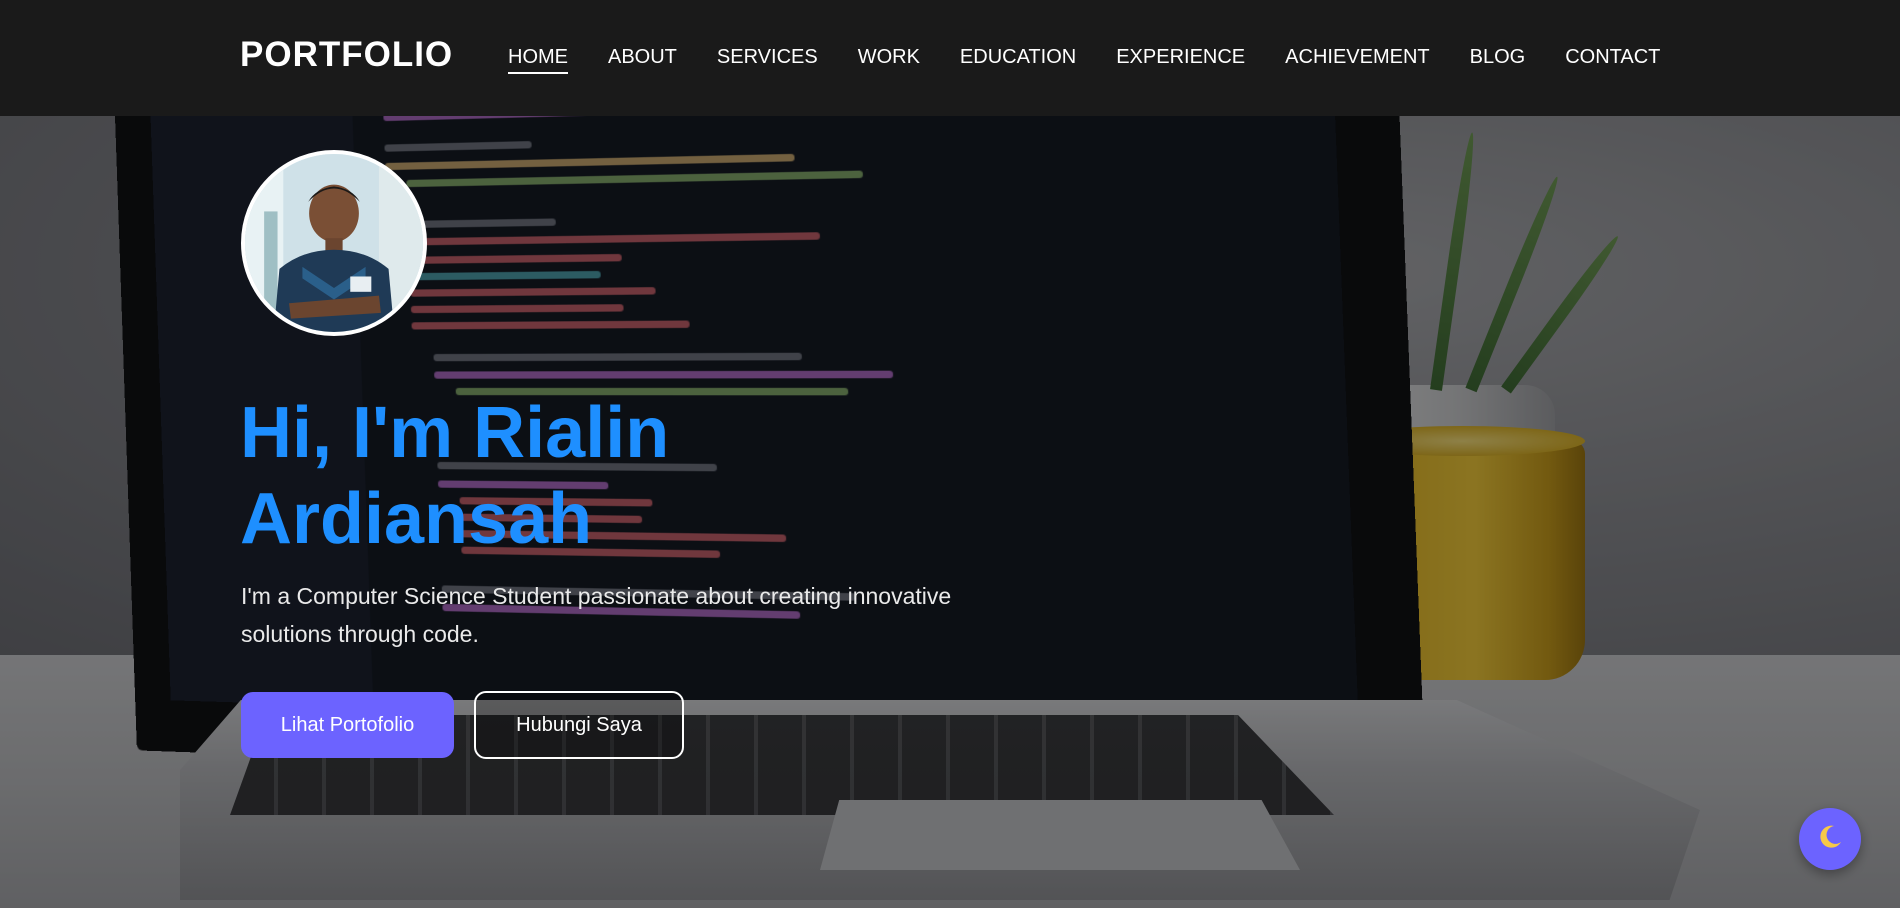  Describe the element at coordinates (579, 725) in the screenshot. I see `contact-me-button: Hubungi Saya` at that location.